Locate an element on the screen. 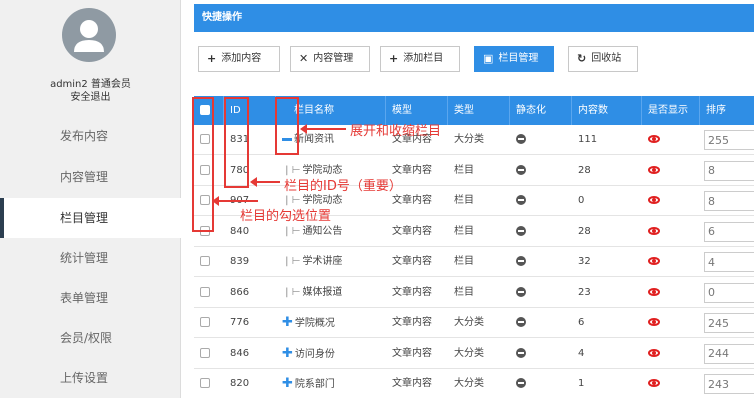 The image size is (754, 398). sidebar-item-content-manage: 内容管理 is located at coordinates (90, 177).